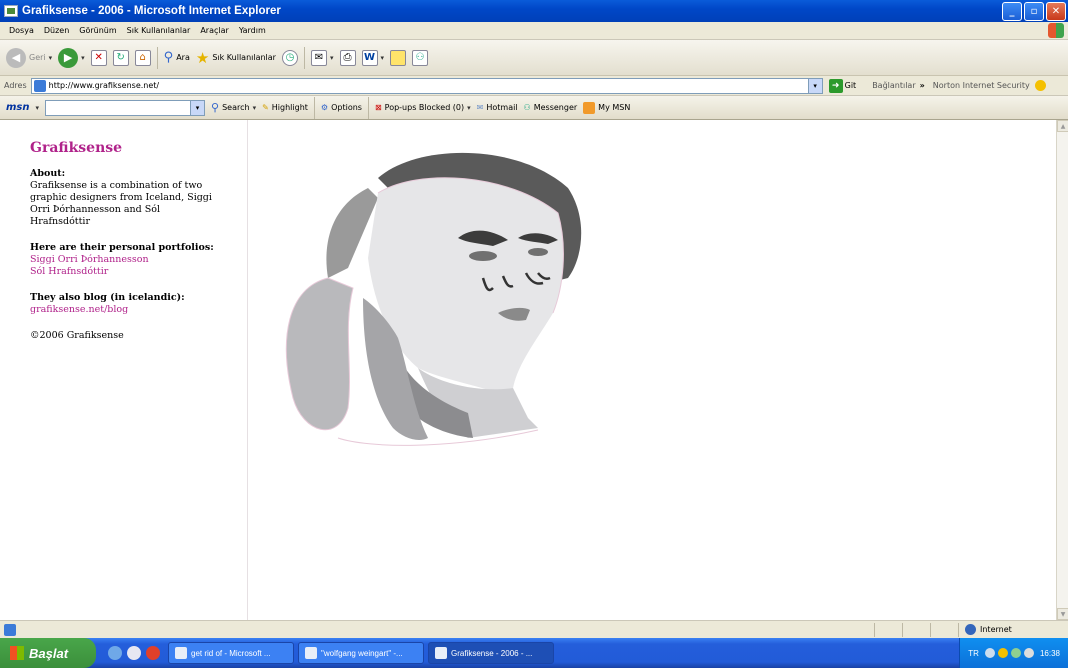 The image size is (1068, 668). What do you see at coordinates (383, 58) in the screenshot?
I see `edit-dropdown-icon: ▾` at bounding box center [383, 58].